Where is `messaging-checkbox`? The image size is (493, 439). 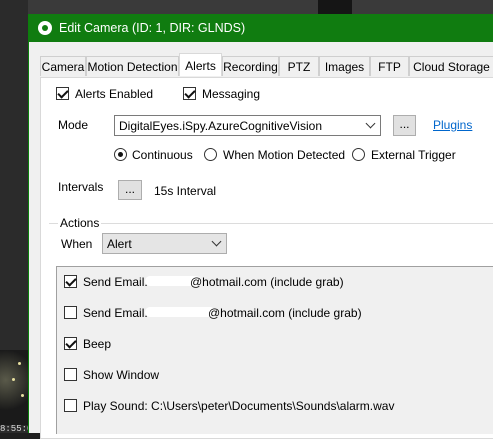
messaging-checkbox is located at coordinates (189, 93).